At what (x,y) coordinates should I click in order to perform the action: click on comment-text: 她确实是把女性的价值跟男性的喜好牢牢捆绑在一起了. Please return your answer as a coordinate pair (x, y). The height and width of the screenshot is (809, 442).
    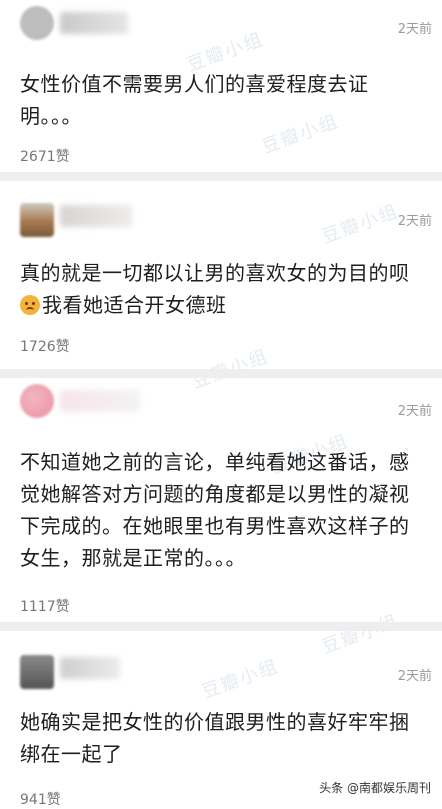
    Looking at the image, I should click on (215, 738).